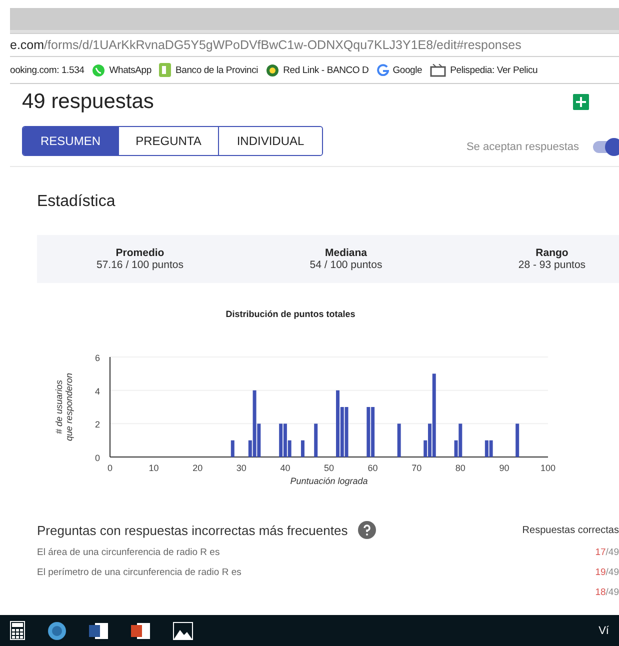 The height and width of the screenshot is (646, 619). Describe the element at coordinates (345, 253) in the screenshot. I see `stat-label: Mediana` at that location.